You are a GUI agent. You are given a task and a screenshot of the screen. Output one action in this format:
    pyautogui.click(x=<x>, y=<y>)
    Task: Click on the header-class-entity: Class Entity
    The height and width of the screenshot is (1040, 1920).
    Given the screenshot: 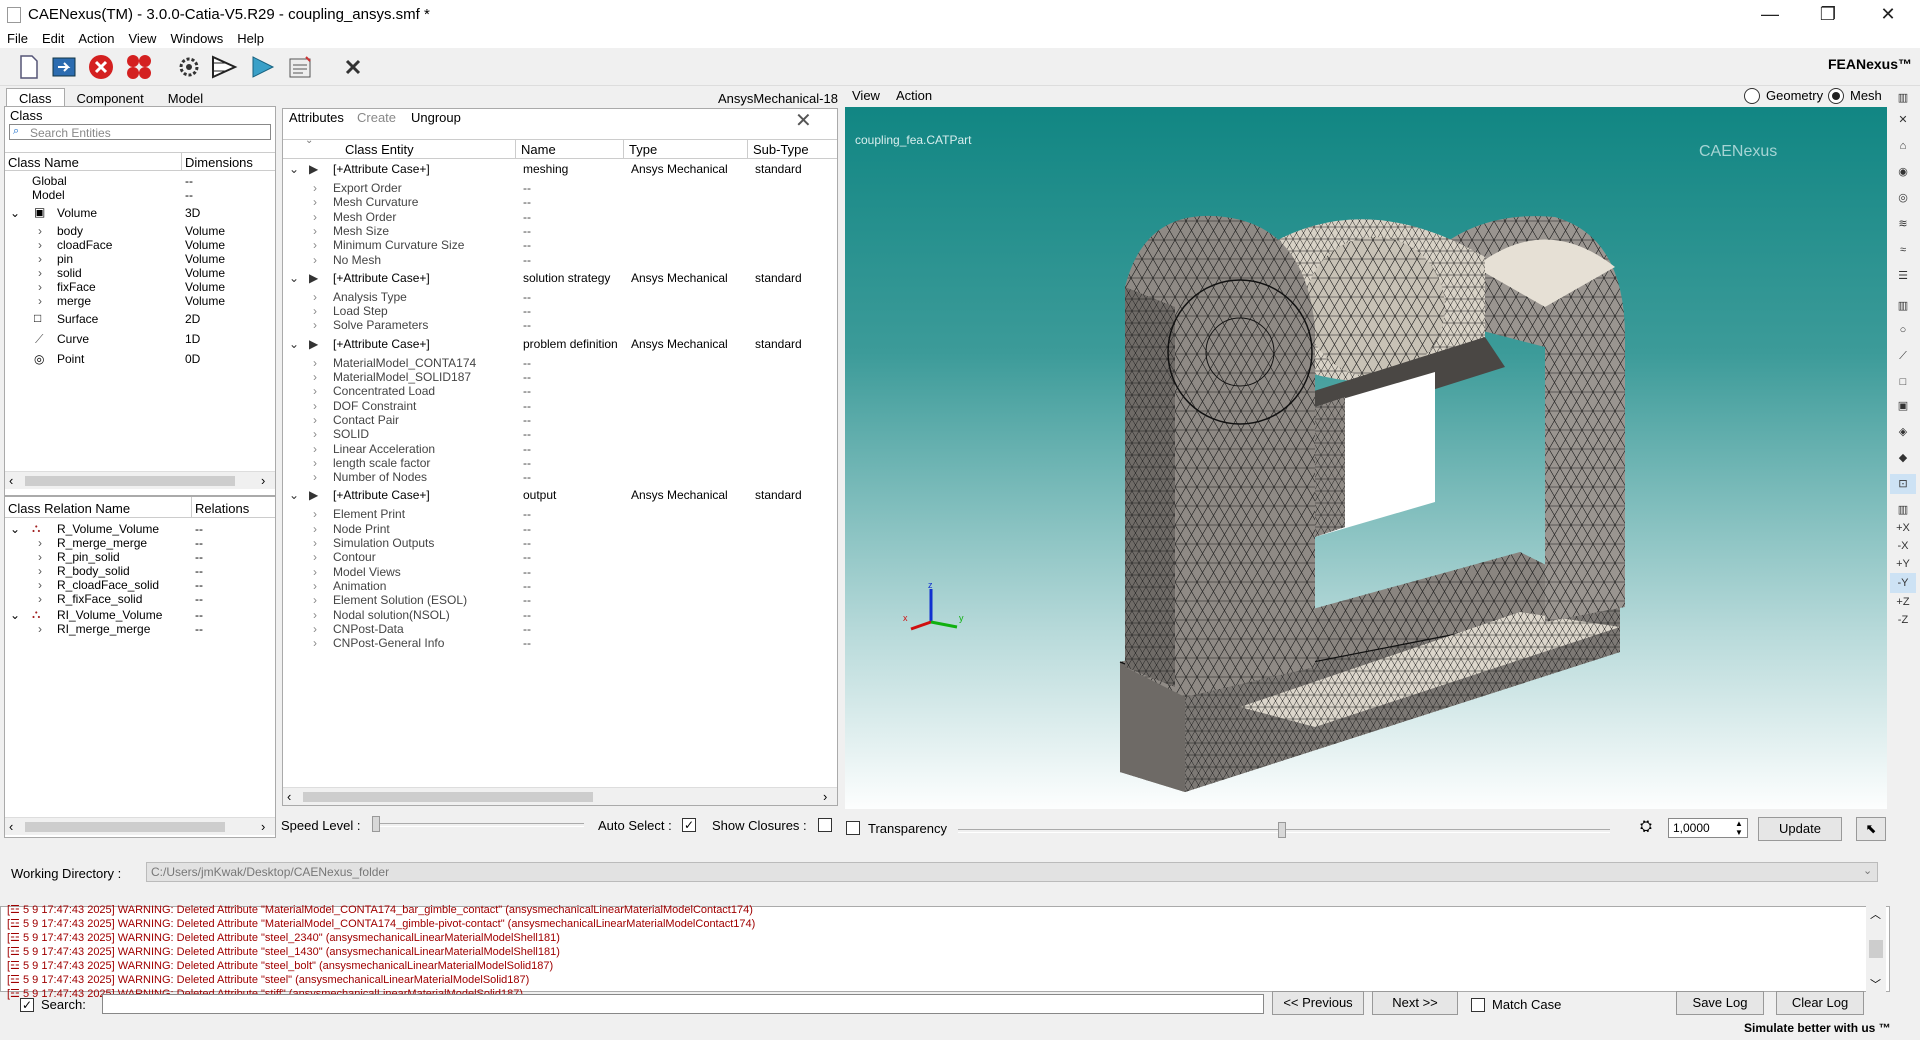 What is the action you would take?
    pyautogui.click(x=379, y=149)
    